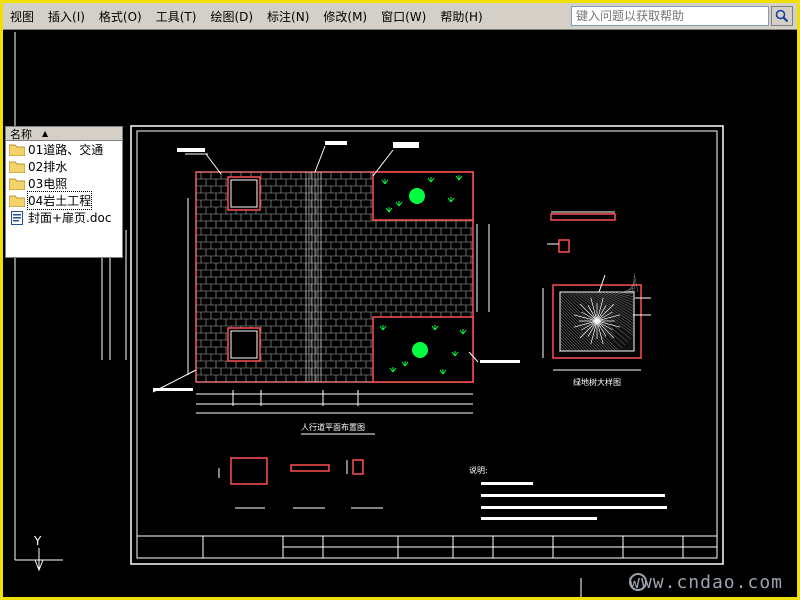  I want to click on menu-draw: 绘图(D), so click(231, 16).